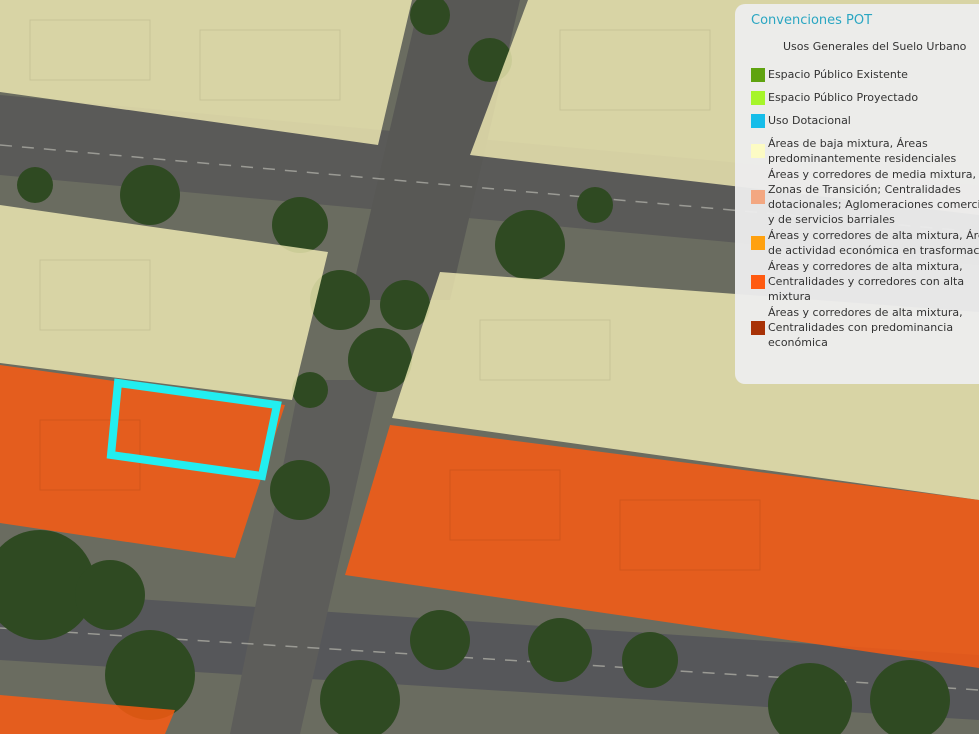 The width and height of the screenshot is (979, 734). Describe the element at coordinates (843, 97) in the screenshot. I see `legend-label: Espacio Público Proyectado` at that location.